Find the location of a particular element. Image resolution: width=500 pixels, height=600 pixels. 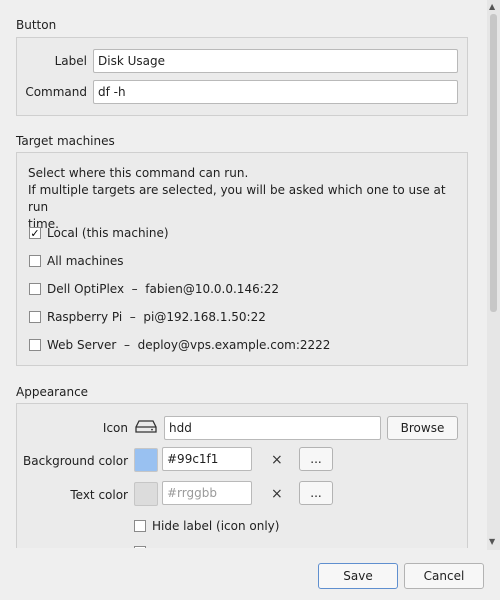

target-local: ✓ Local (this machine) is located at coordinates (99, 233).